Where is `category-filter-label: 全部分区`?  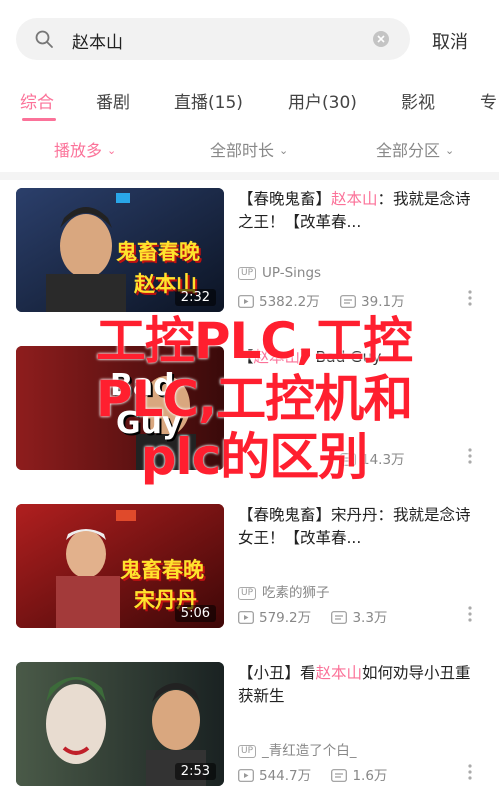
category-filter-label: 全部分区 is located at coordinates (408, 150).